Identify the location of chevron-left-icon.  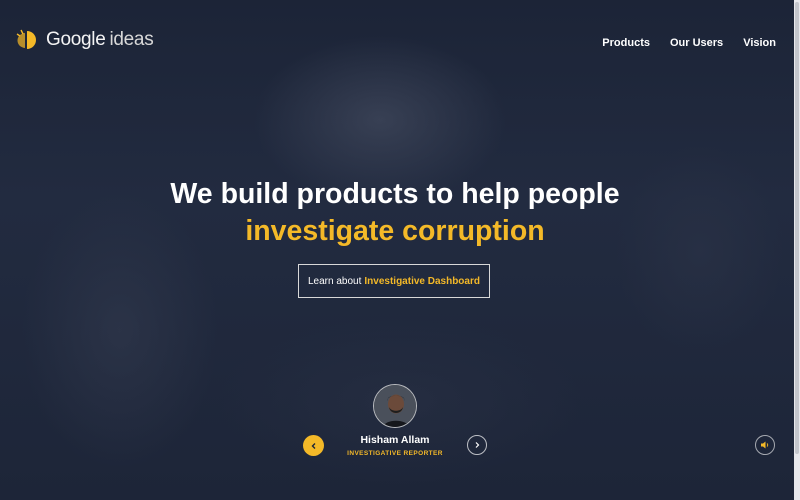
(313, 445).